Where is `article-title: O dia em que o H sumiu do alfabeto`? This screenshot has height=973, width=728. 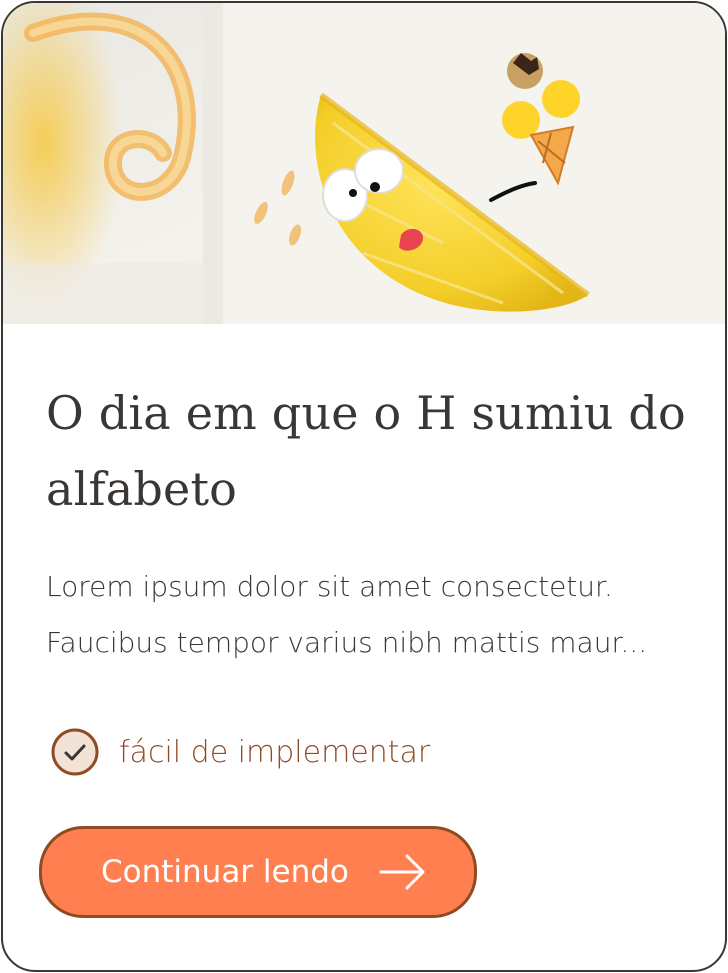 article-title: O dia em que o H sumiu do alfabeto is located at coordinates (366, 451).